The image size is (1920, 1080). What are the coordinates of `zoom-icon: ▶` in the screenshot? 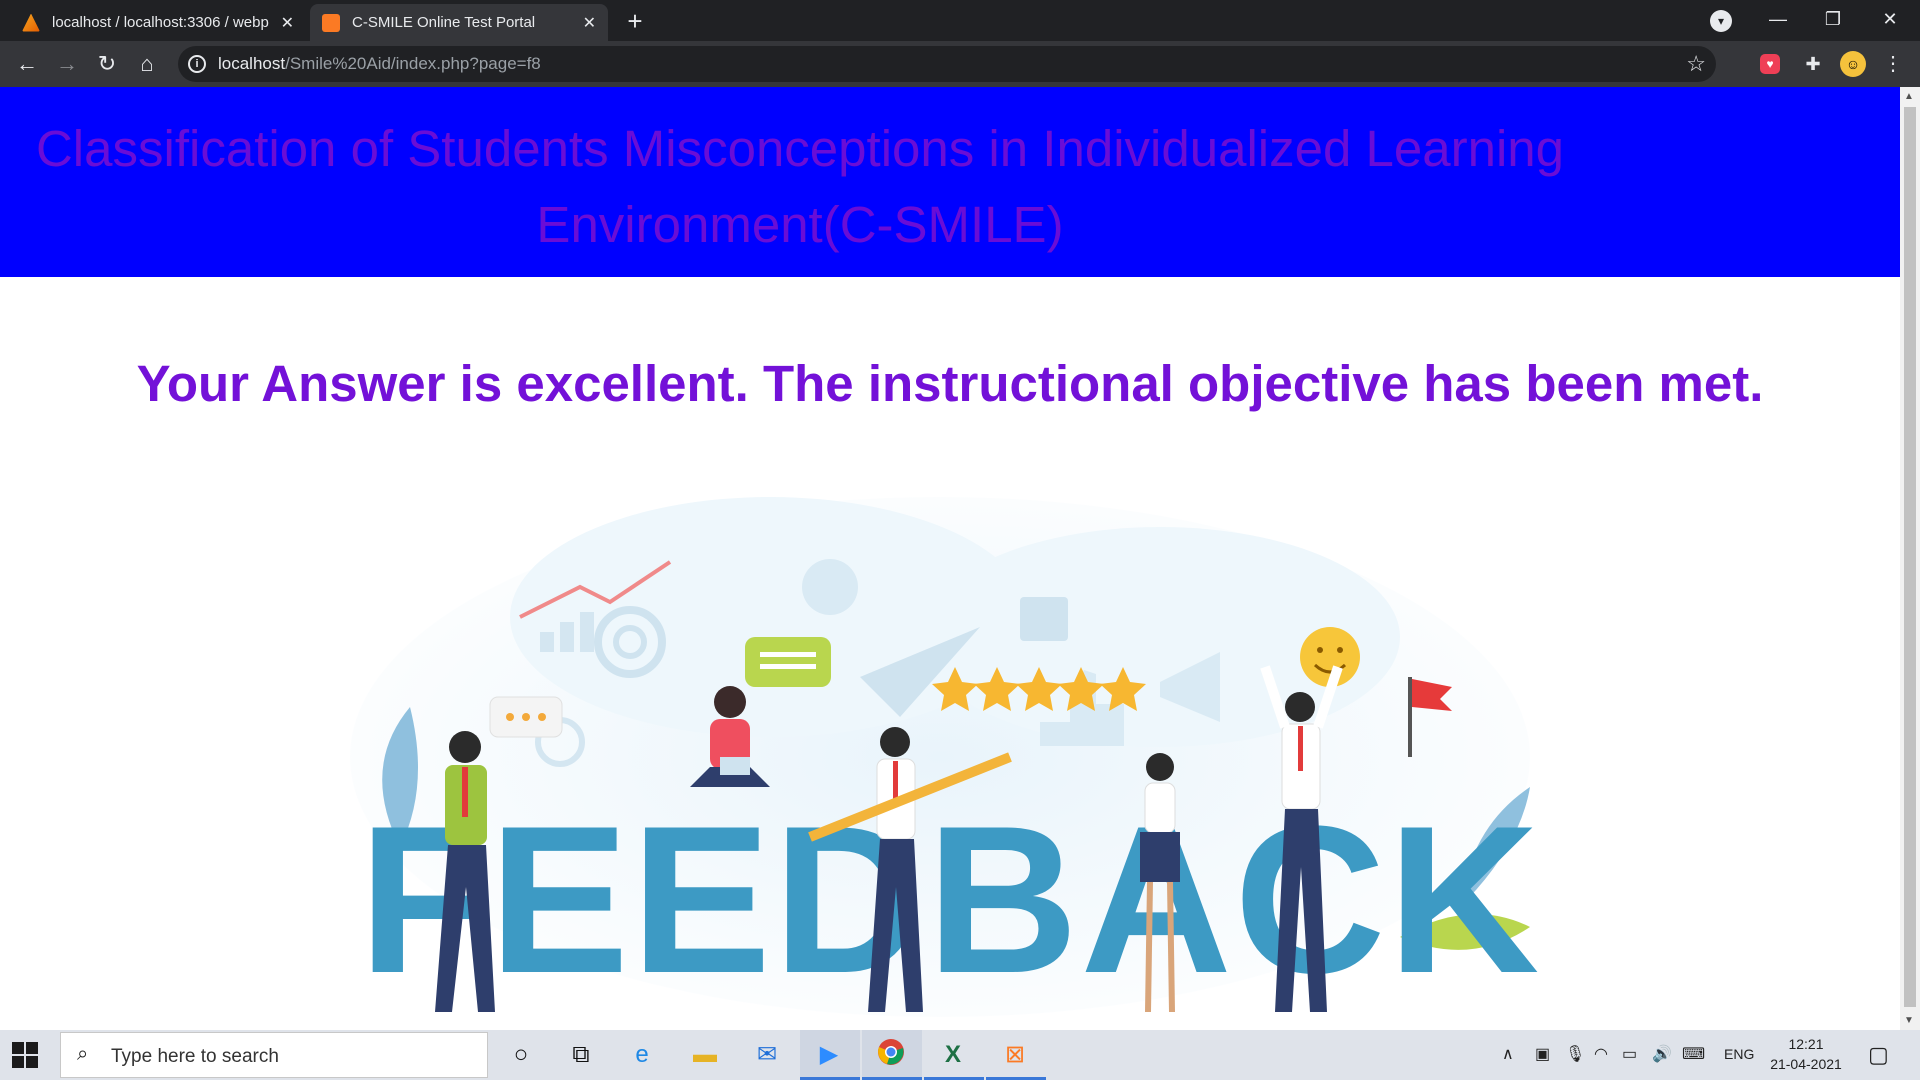 It's located at (829, 1055).